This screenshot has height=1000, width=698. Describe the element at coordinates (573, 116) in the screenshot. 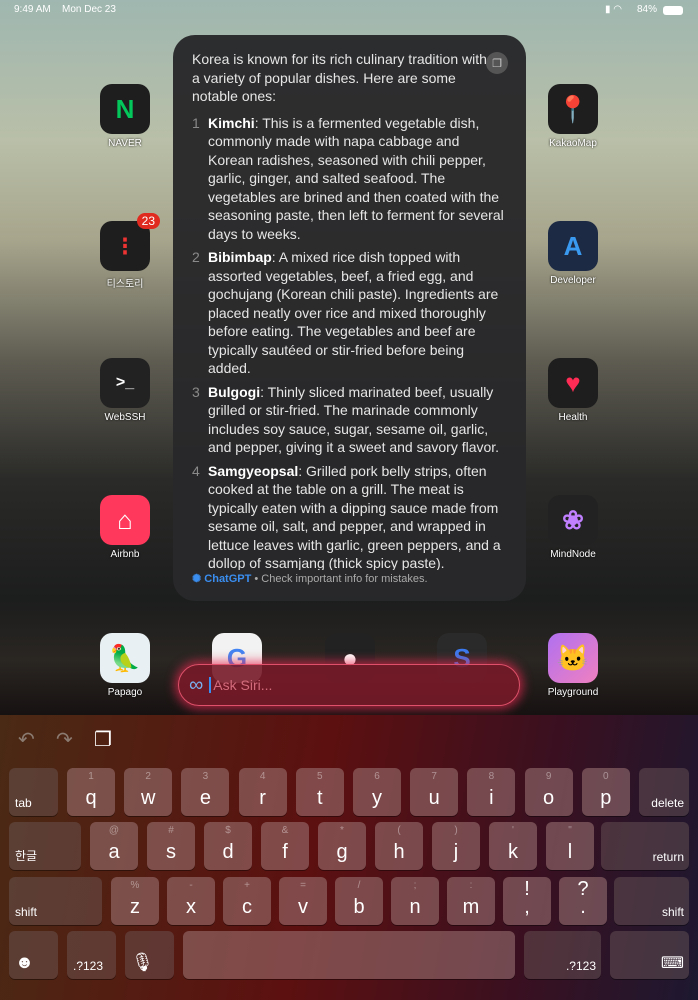

I see `app-kakaomap: 📍 KakaoMap` at that location.